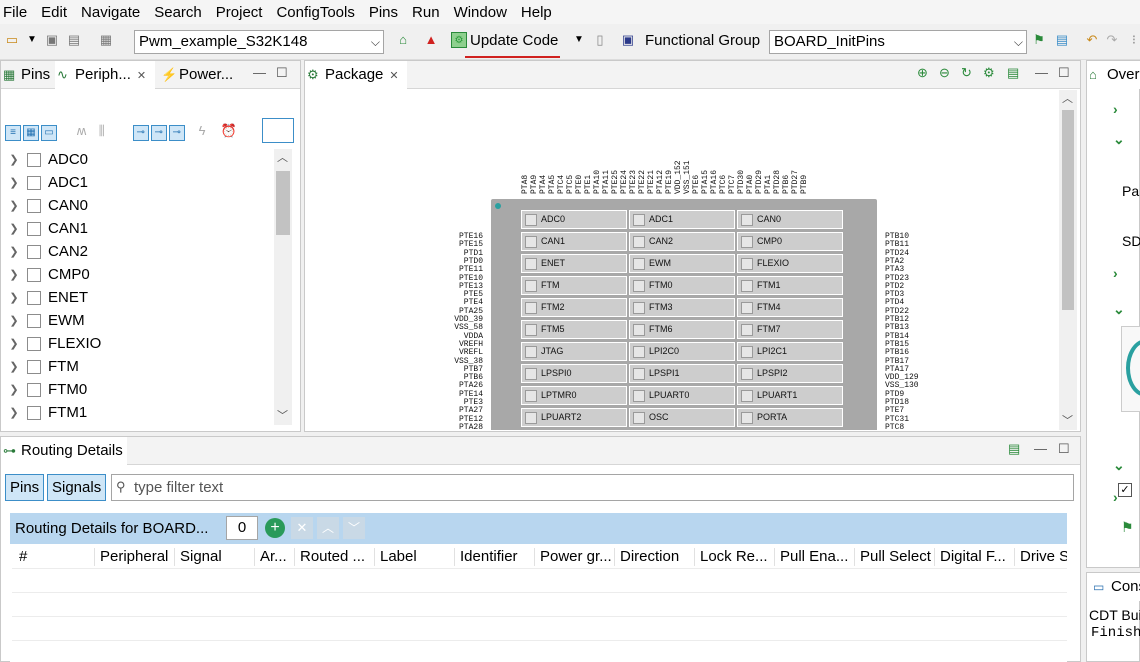  I want to click on add-icon: +, so click(275, 528).